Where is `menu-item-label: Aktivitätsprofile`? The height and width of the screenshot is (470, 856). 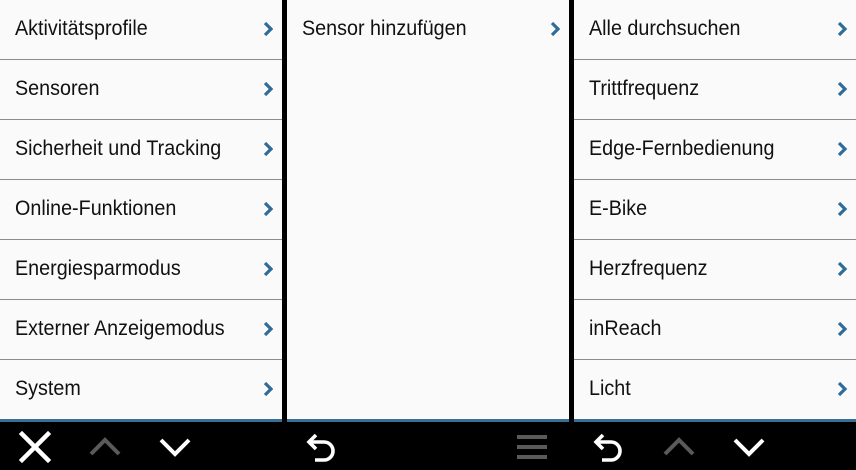 menu-item-label: Aktivitätsprofile is located at coordinates (81, 28).